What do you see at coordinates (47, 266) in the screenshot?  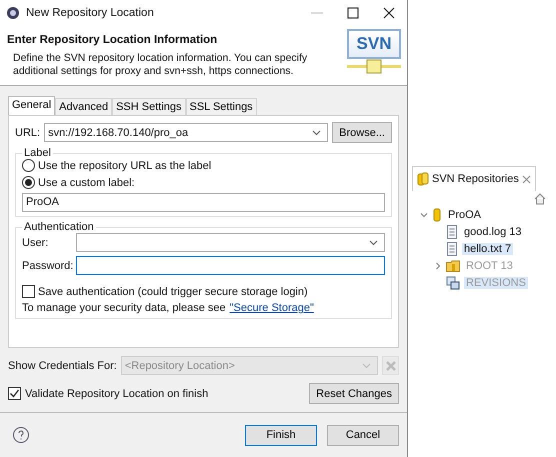 I see `password-label: Password:` at bounding box center [47, 266].